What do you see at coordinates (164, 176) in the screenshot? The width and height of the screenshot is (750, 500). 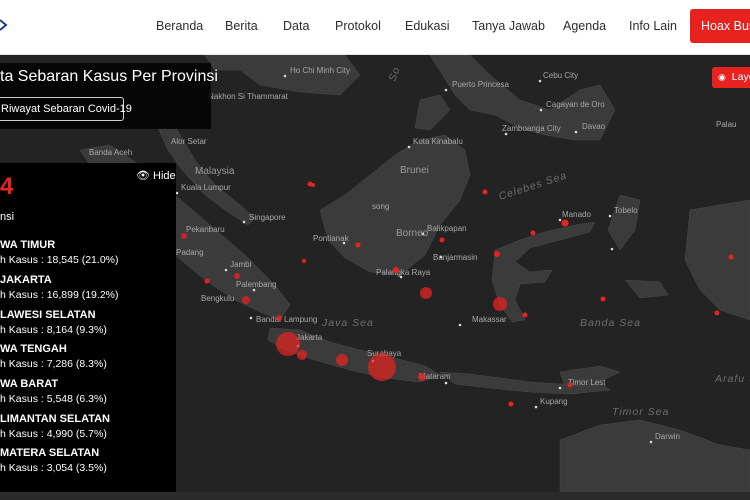 I see `hide-label: Hide` at bounding box center [164, 176].